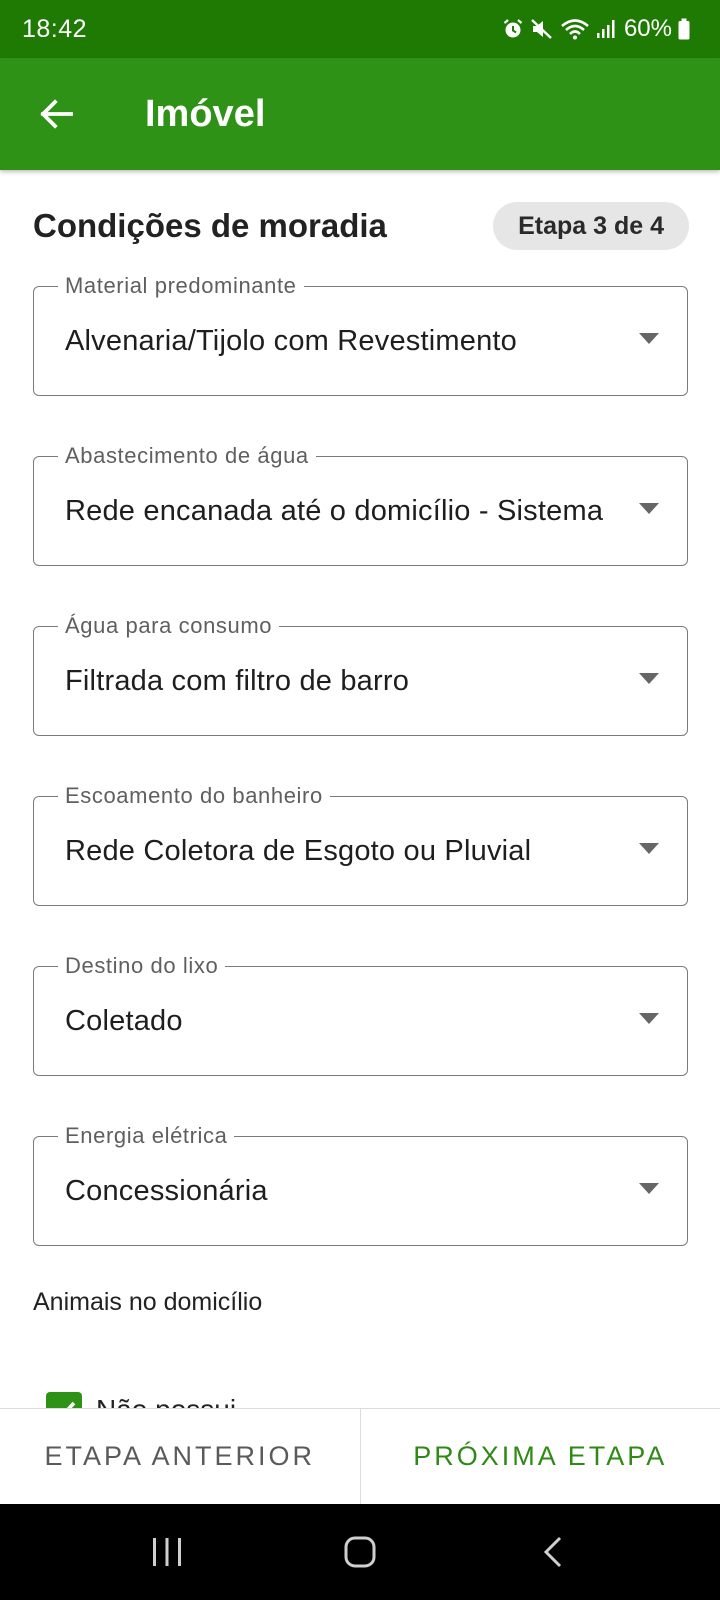  I want to click on battery-icon, so click(684, 29).